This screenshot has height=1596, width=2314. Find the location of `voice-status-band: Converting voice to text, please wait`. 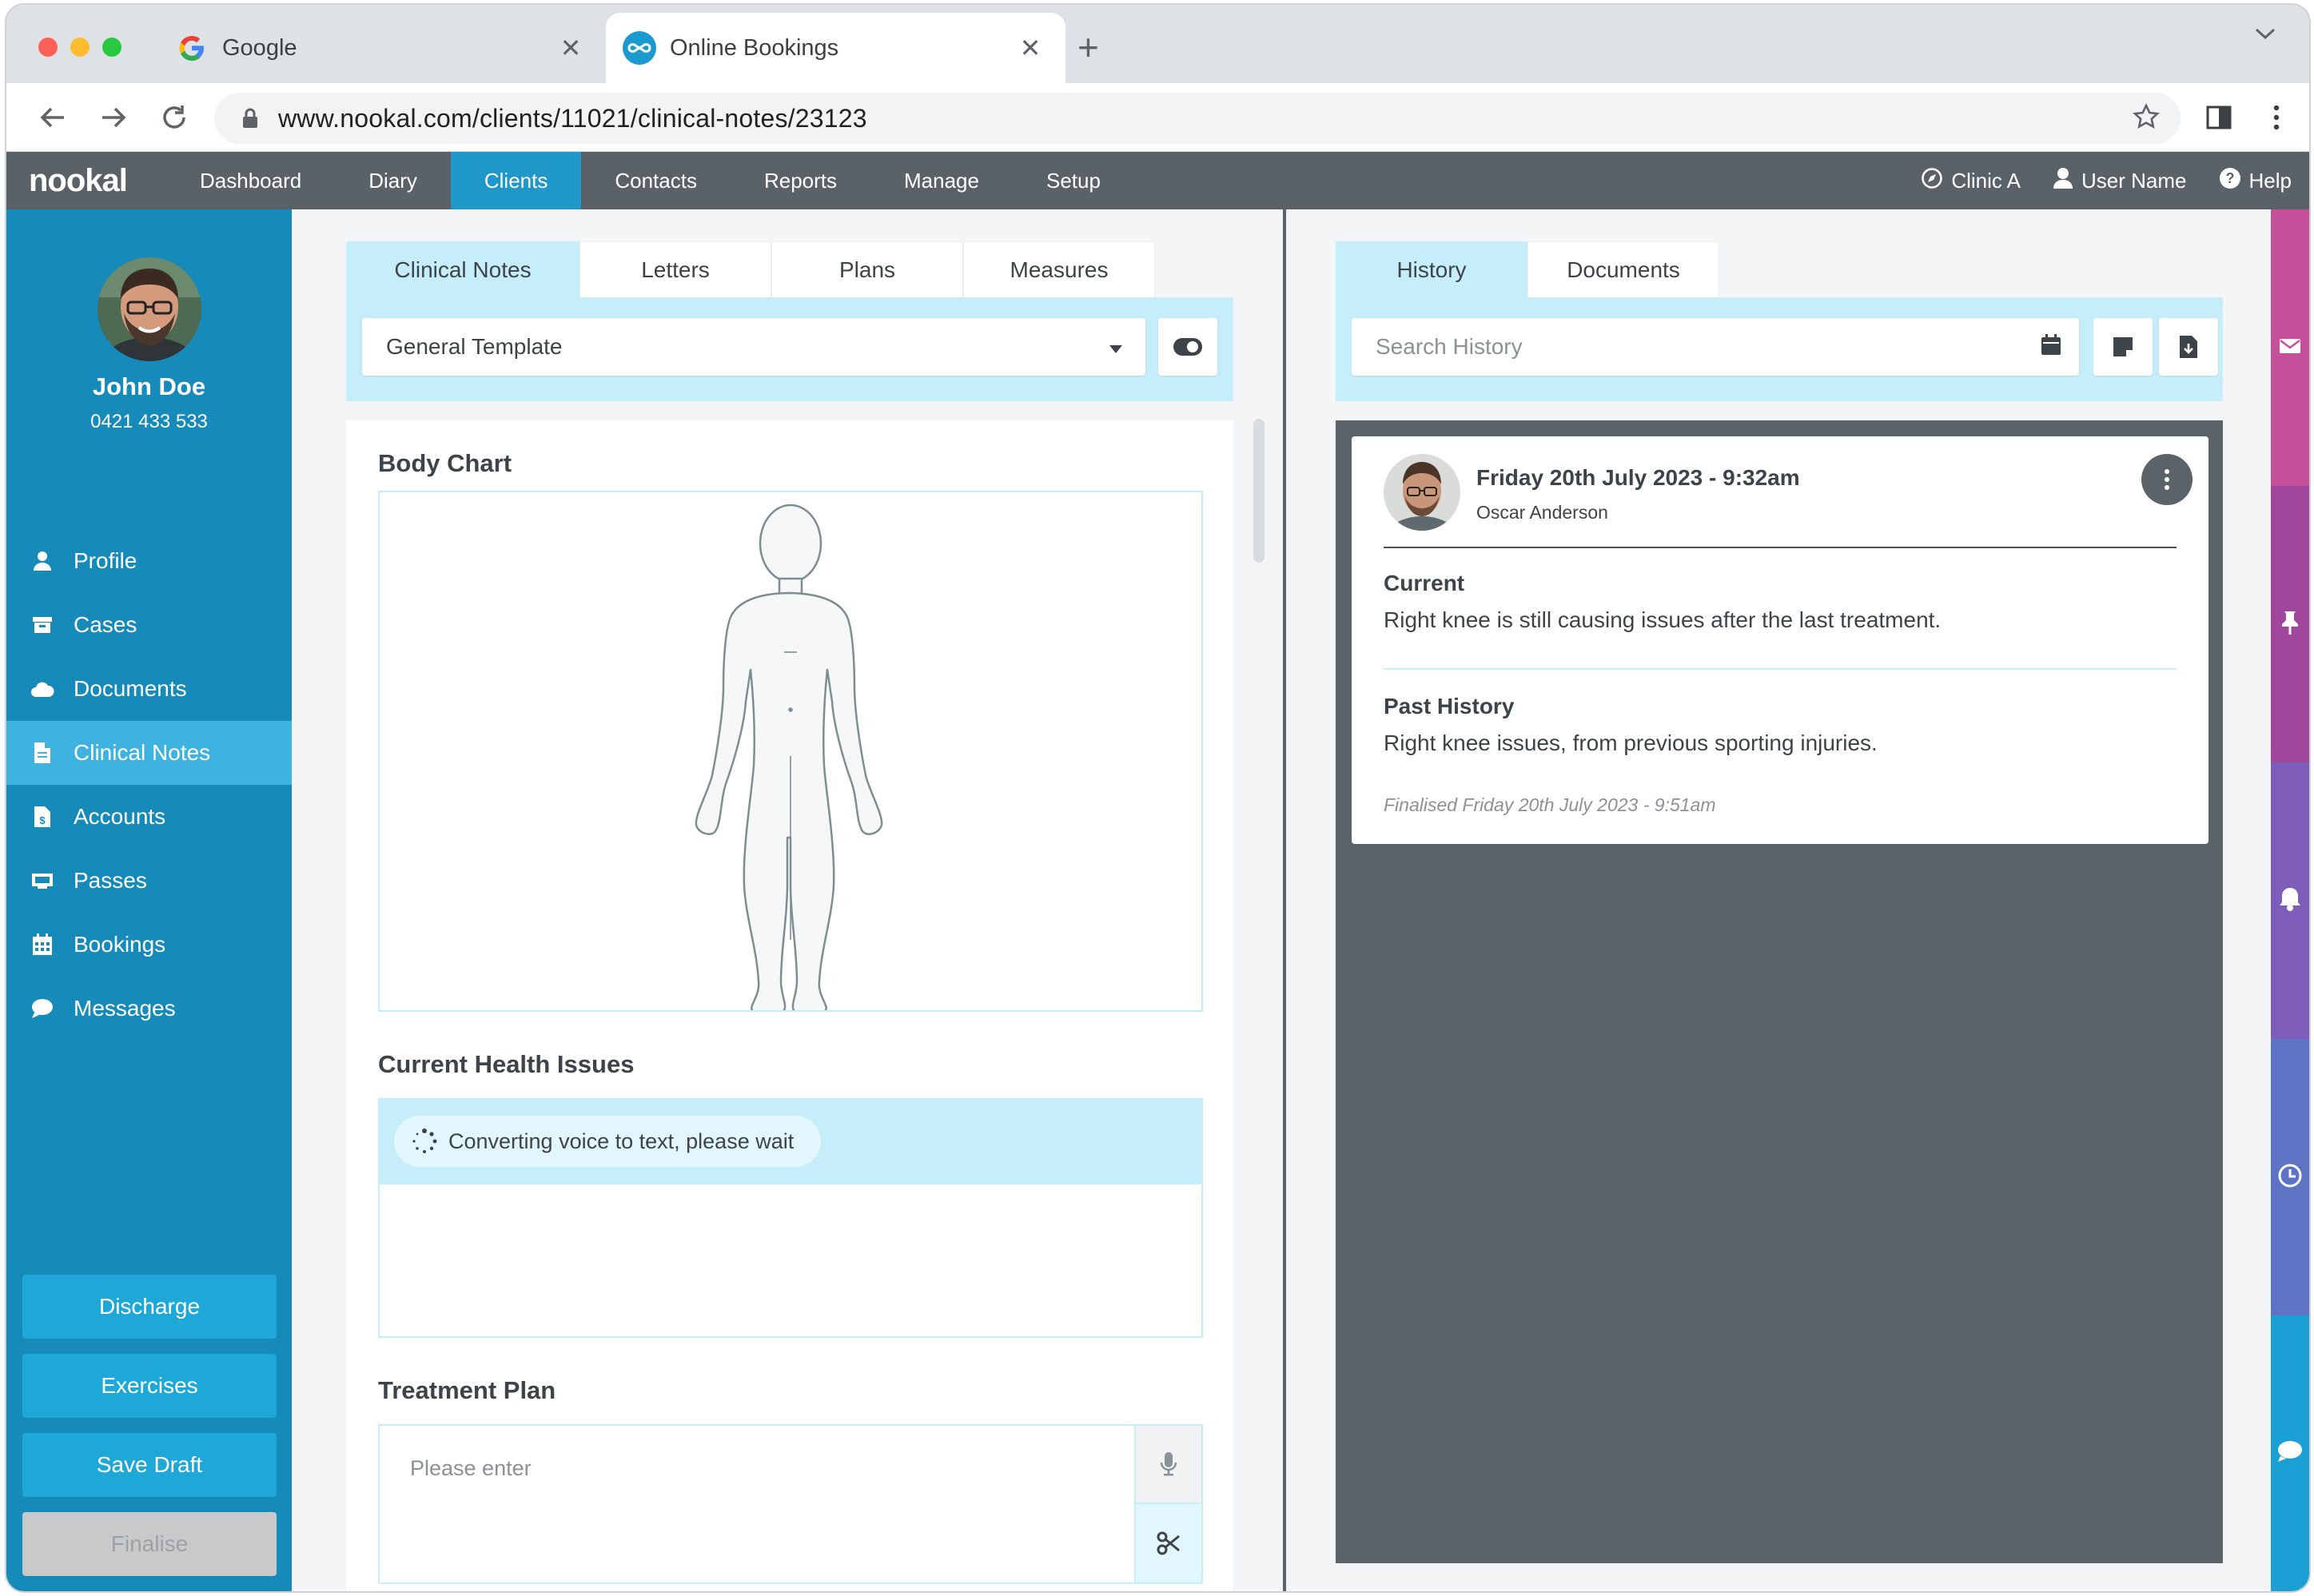

voice-status-band: Converting voice to text, please wait is located at coordinates (790, 1142).